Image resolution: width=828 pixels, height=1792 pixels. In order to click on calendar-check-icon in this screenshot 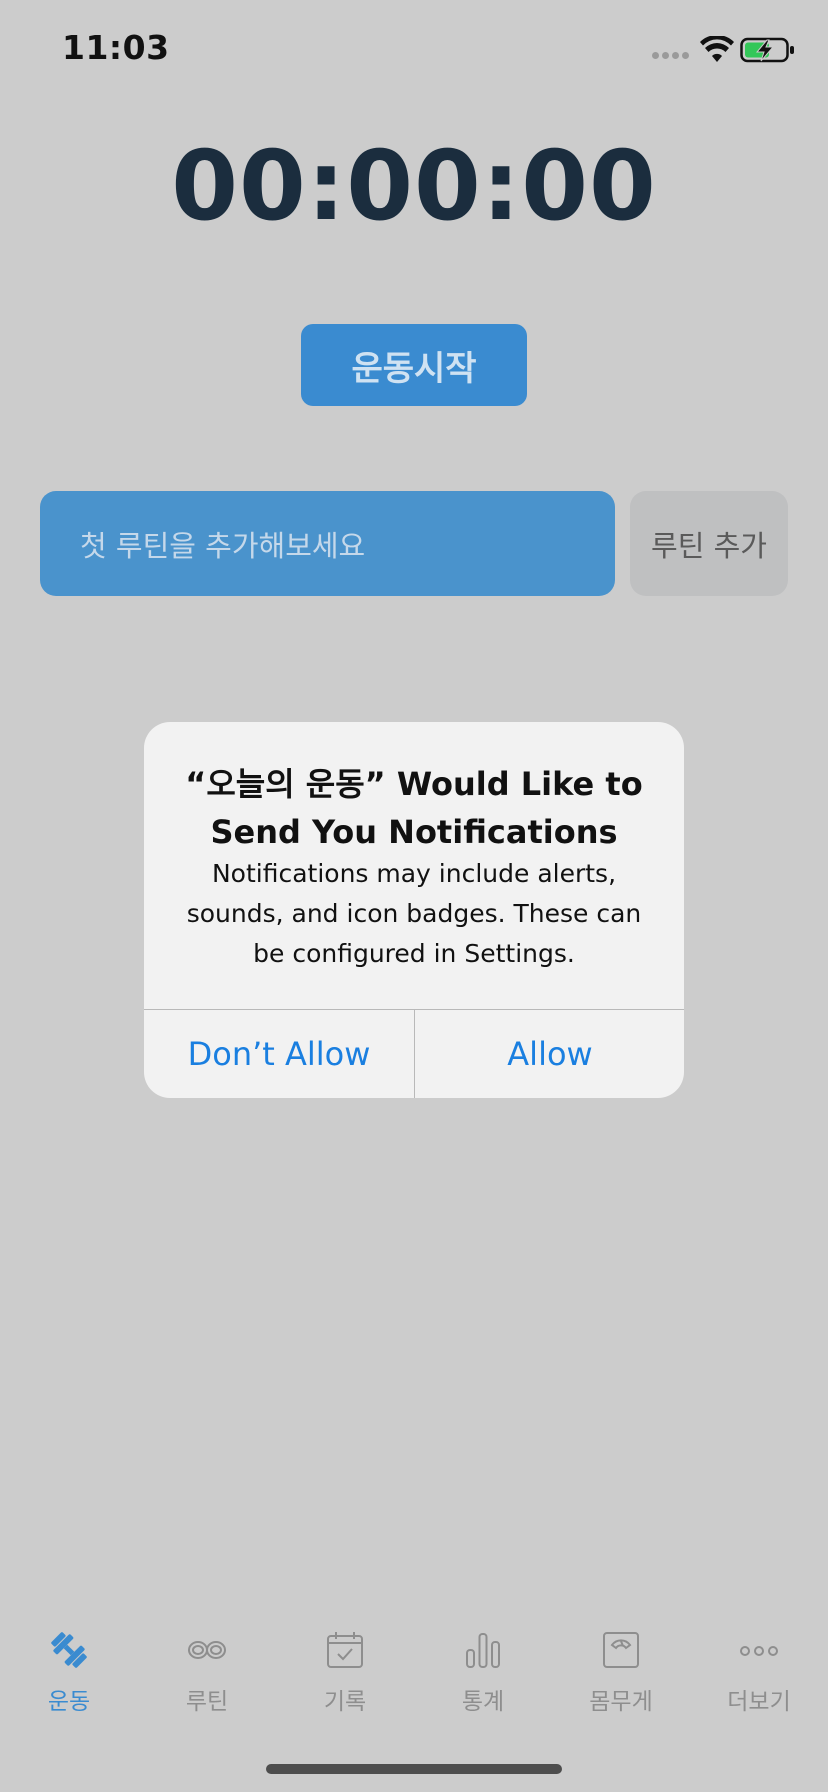, I will do `click(345, 1650)`.